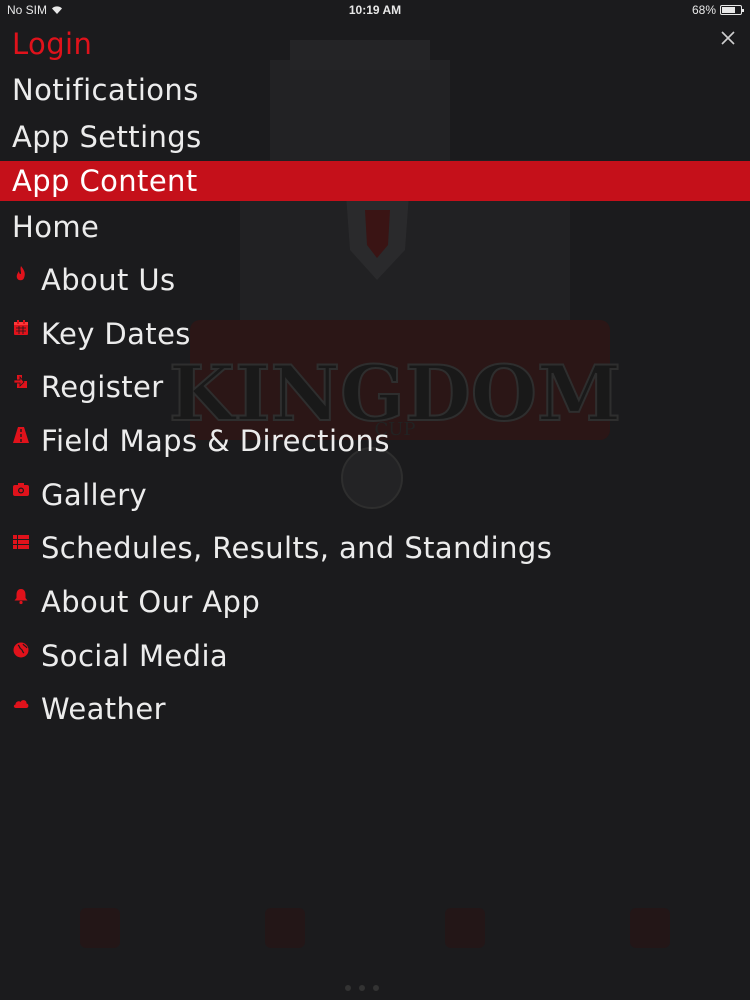  I want to click on cloud-icon, so click(21, 703).